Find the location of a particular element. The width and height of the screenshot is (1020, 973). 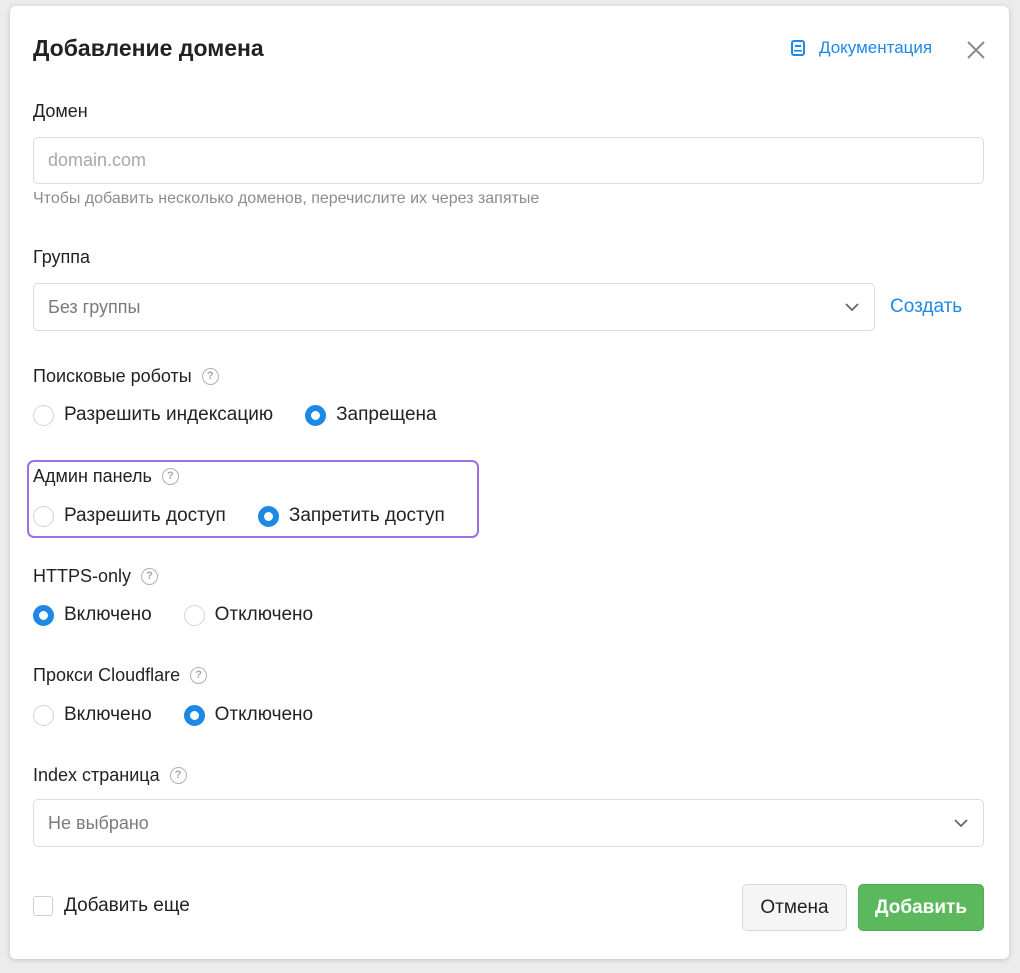

radio-robots-allow: Разрешить индексацию is located at coordinates (153, 415).